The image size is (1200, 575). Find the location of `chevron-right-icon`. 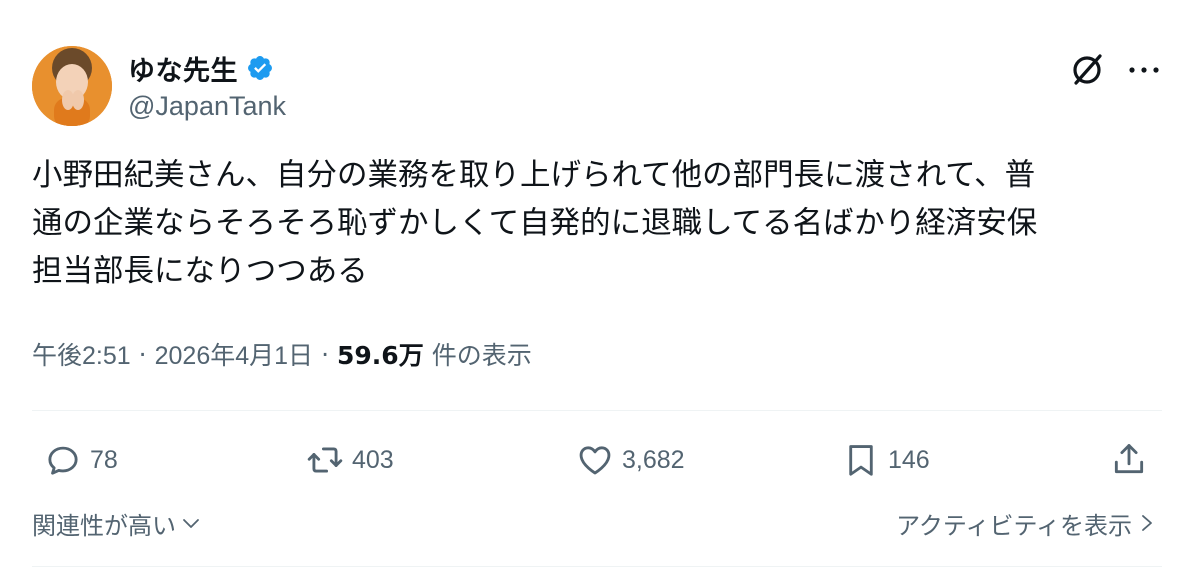

chevron-right-icon is located at coordinates (1147, 523).